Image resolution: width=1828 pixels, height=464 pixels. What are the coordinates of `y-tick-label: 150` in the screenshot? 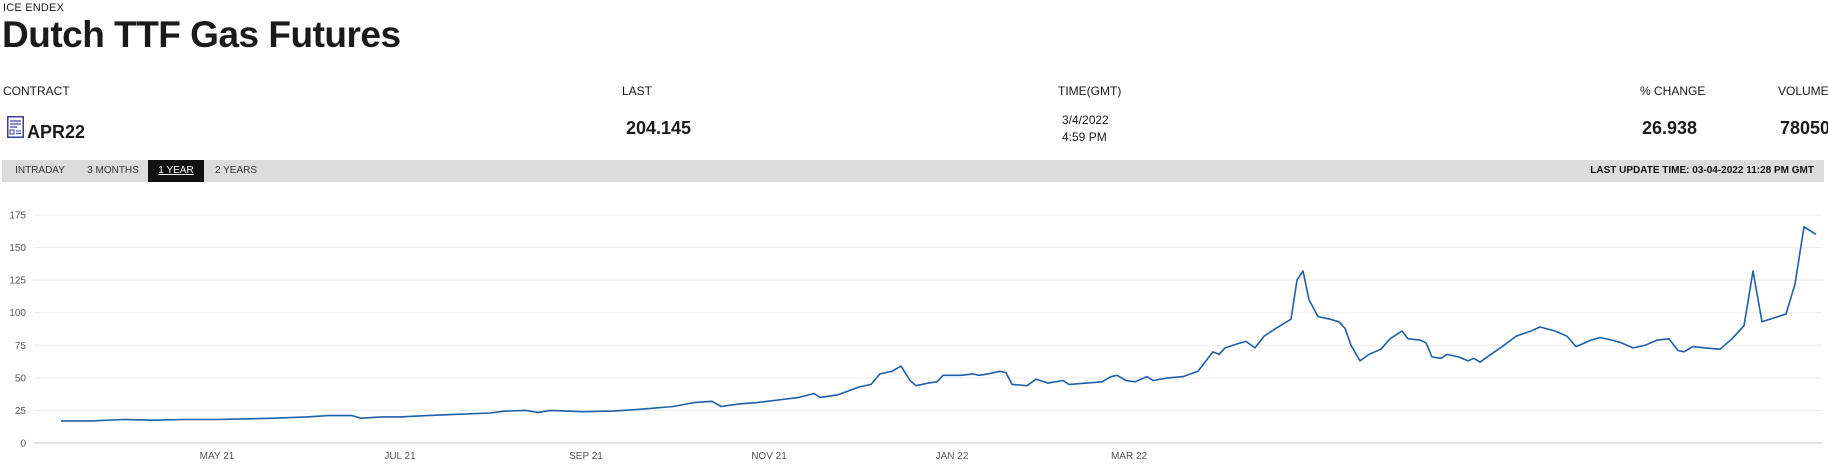 It's located at (17, 248).